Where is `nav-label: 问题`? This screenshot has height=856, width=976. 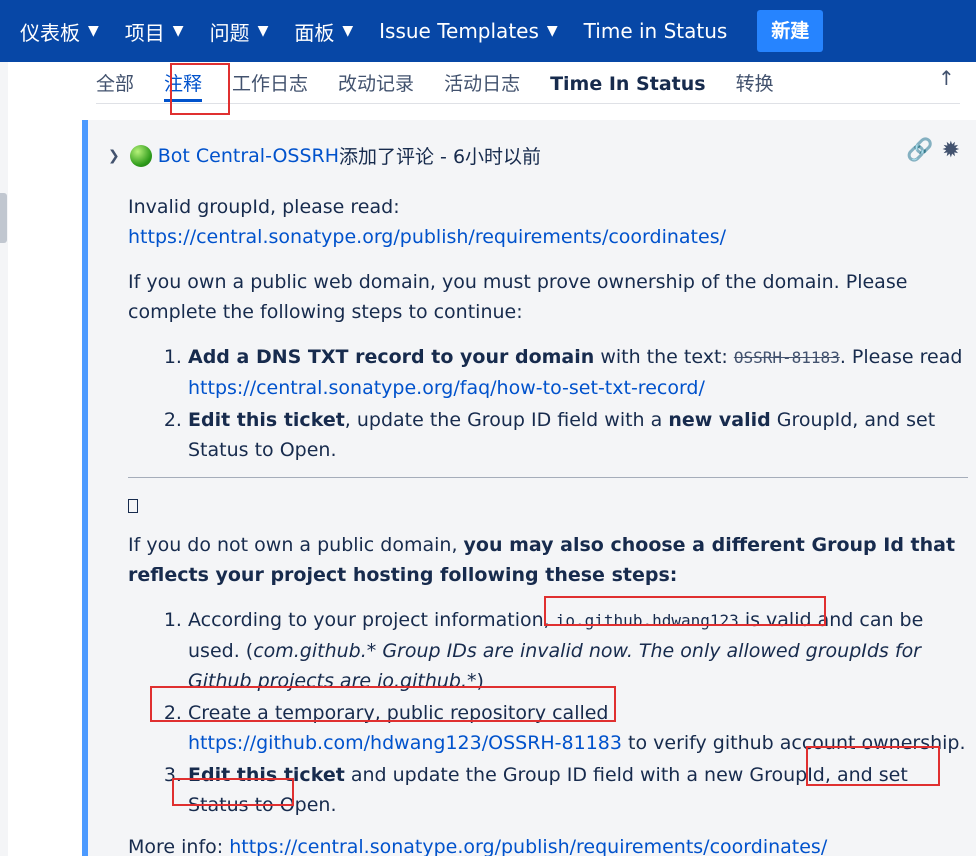
nav-label: 问题 is located at coordinates (229, 32).